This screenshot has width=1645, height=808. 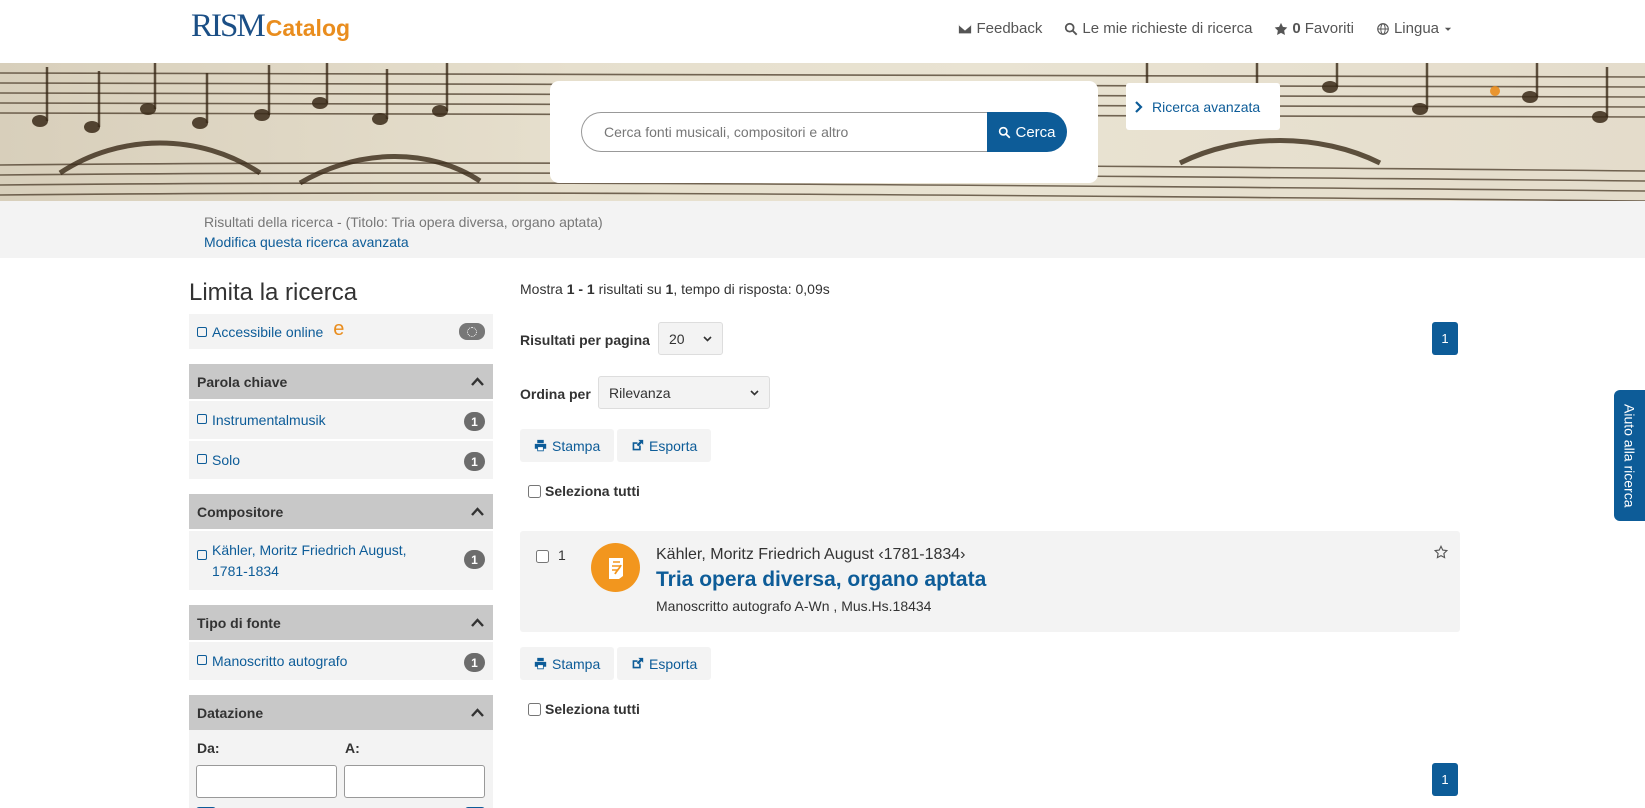 What do you see at coordinates (266, 781) in the screenshot?
I see `date-from-input` at bounding box center [266, 781].